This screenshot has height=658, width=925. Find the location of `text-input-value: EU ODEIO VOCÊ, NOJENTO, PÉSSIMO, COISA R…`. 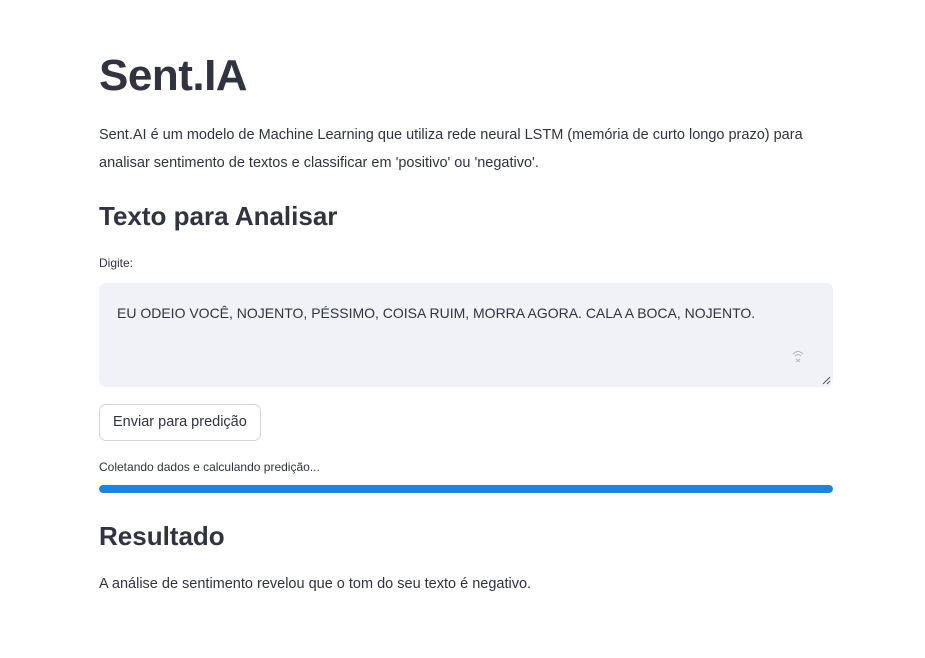

text-input-value: EU ODEIO VOCÊ, NOJENTO, PÉSSIMO, COISA R… is located at coordinates (455, 313).